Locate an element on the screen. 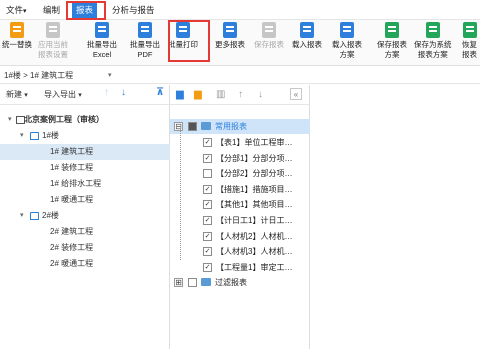 The height and width of the screenshot is (349, 480). ribbon-button-sublabel: Excel is located at coordinates (102, 54).